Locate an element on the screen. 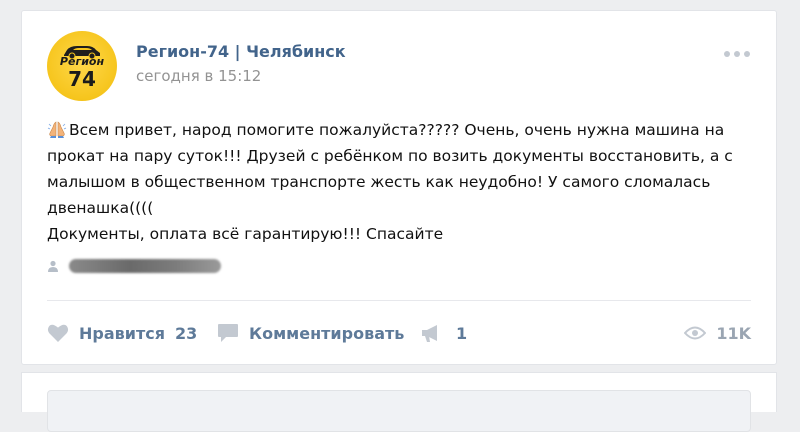 The image size is (800, 432). post-signer is located at coordinates (134, 266).